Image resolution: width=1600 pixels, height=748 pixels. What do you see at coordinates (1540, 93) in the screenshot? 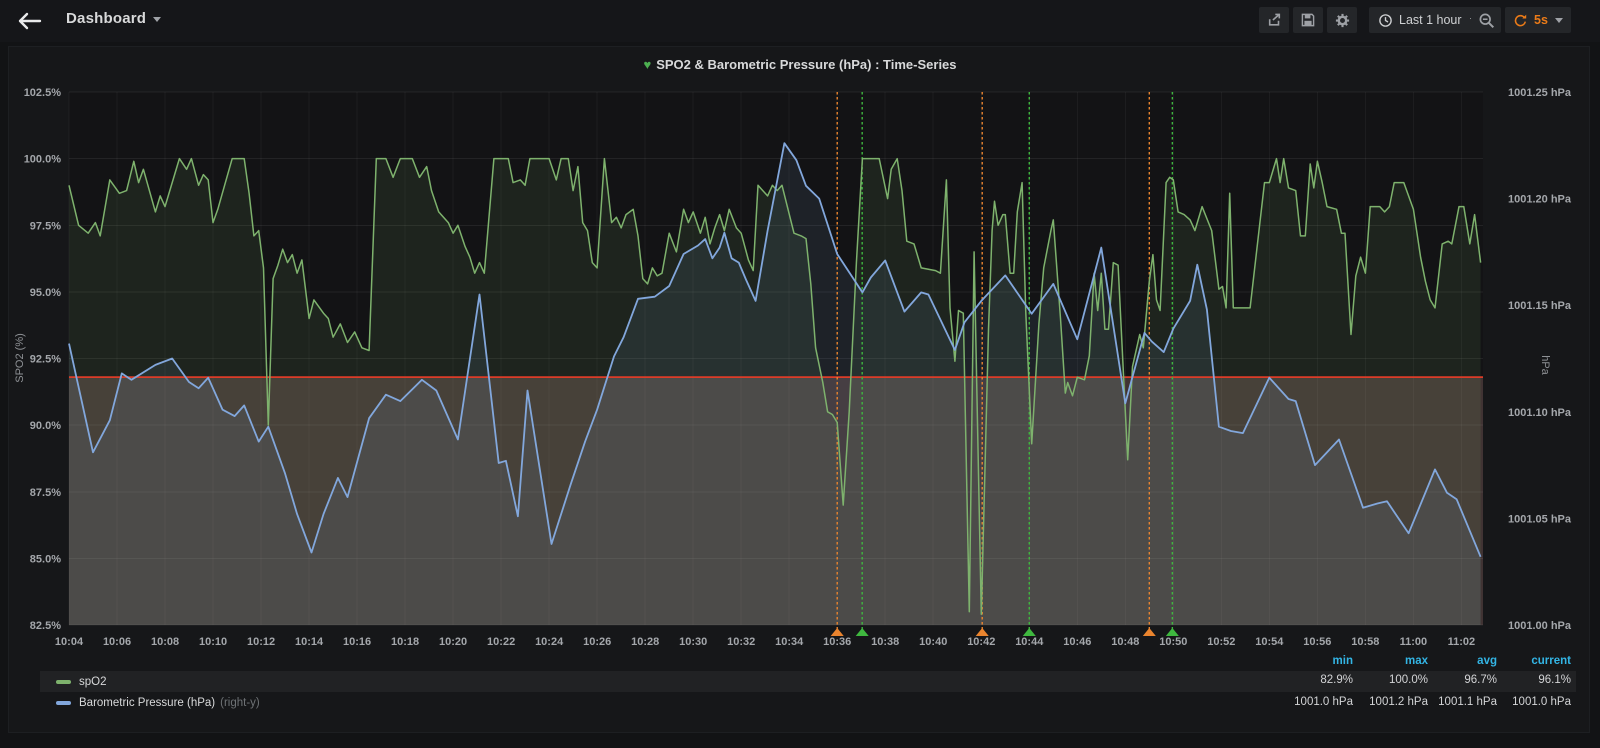
I see `svg-text: 1001.25 hPa` at bounding box center [1540, 93].